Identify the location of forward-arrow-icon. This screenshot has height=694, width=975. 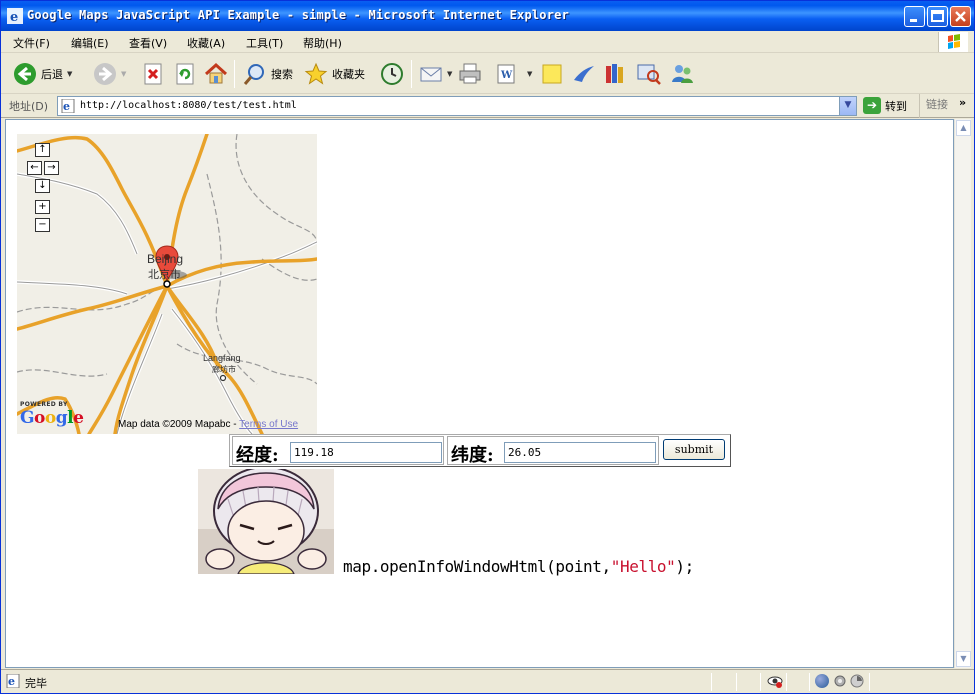
(105, 74).